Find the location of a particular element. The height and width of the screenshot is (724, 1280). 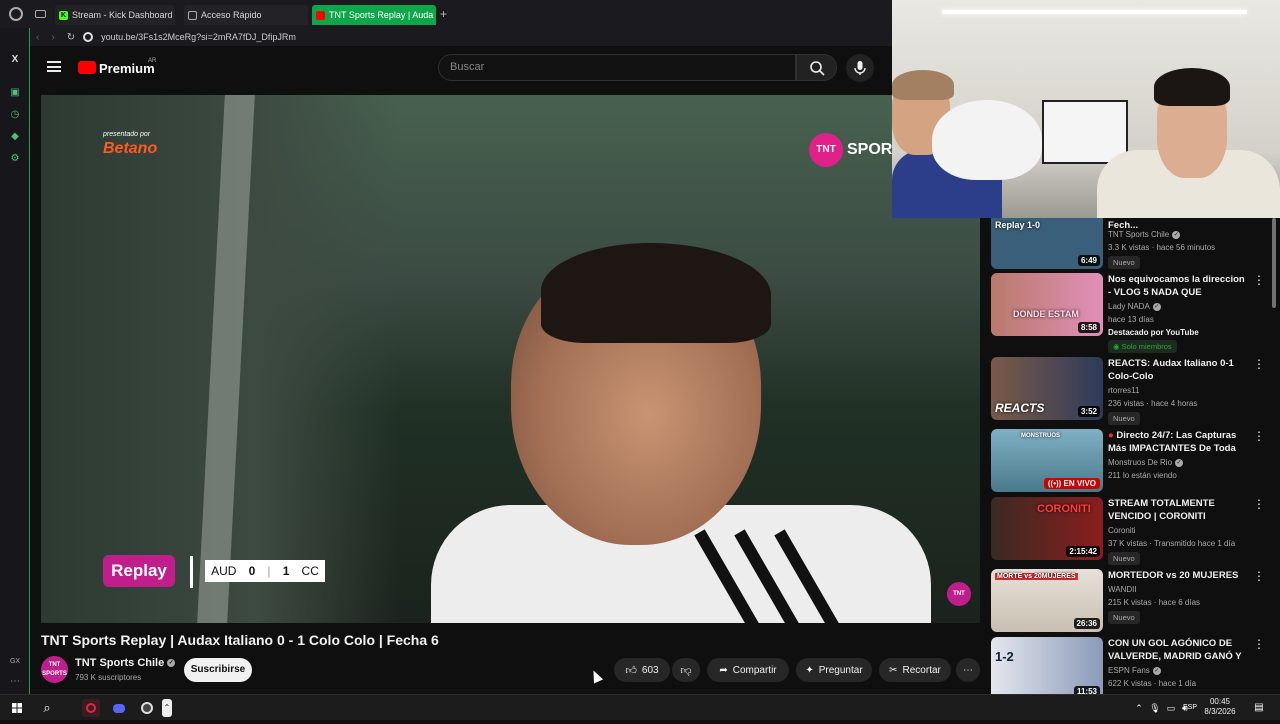

white-hat is located at coordinates (987, 140).